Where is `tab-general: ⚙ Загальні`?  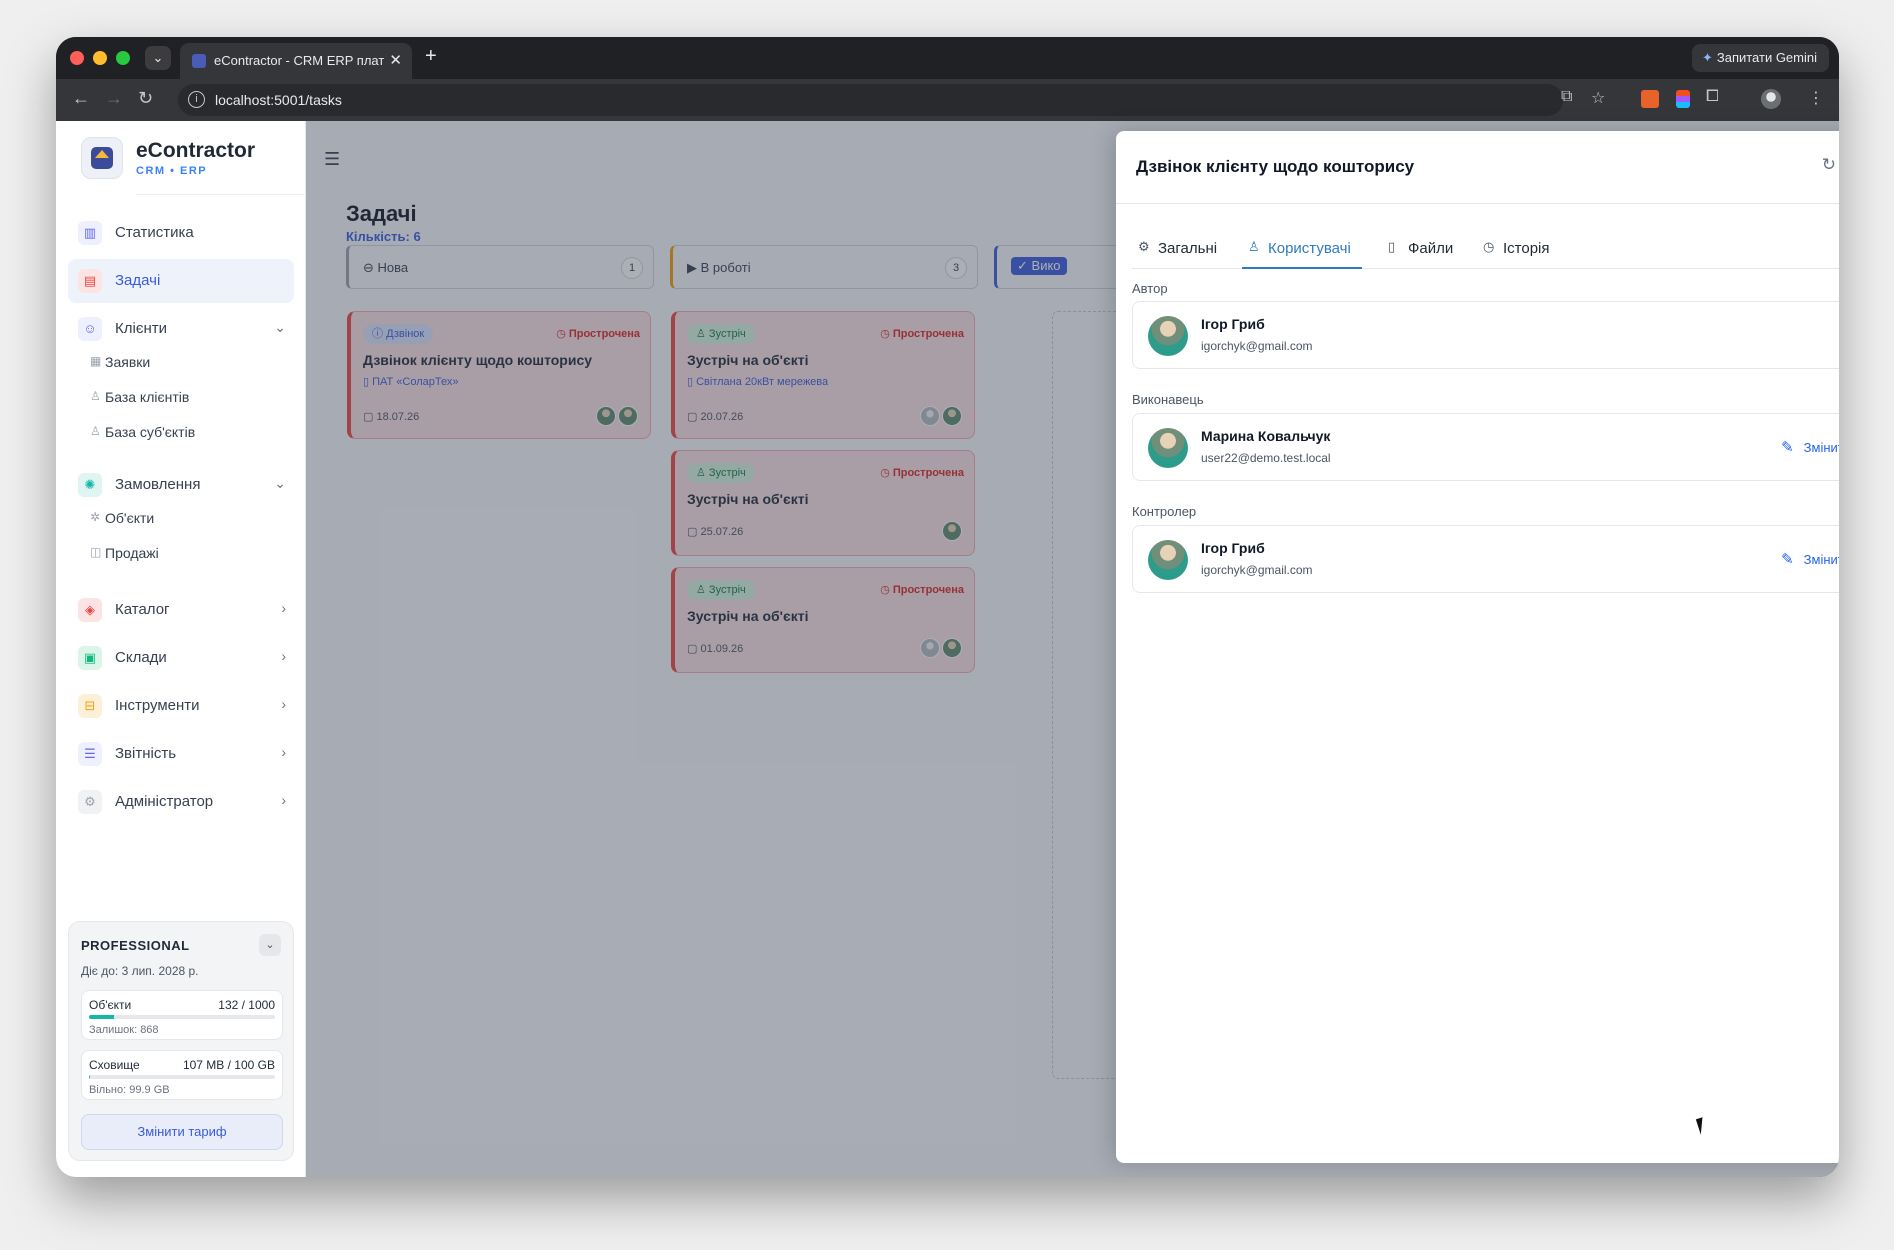 tab-general: ⚙ Загальні is located at coordinates (1182, 248).